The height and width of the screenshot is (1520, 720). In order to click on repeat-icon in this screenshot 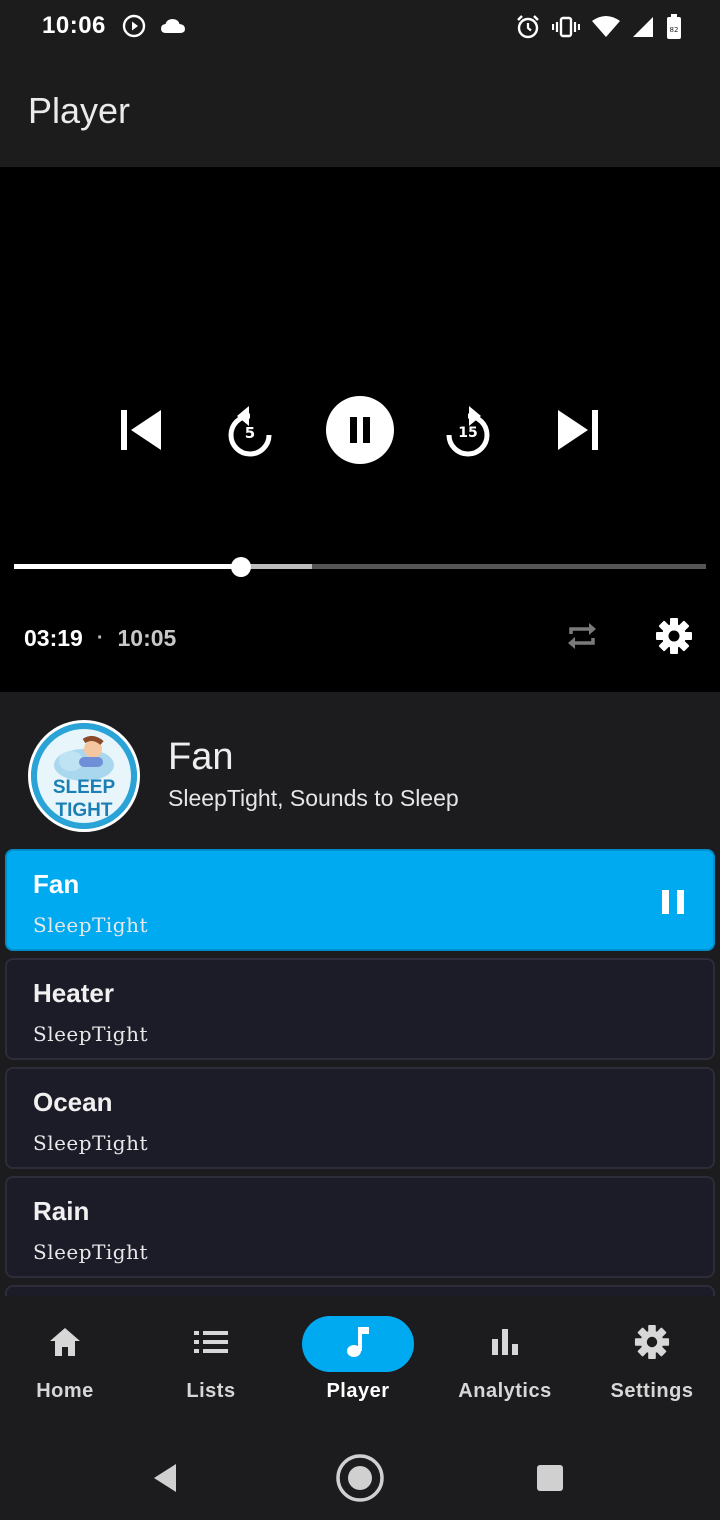, I will do `click(582, 638)`.